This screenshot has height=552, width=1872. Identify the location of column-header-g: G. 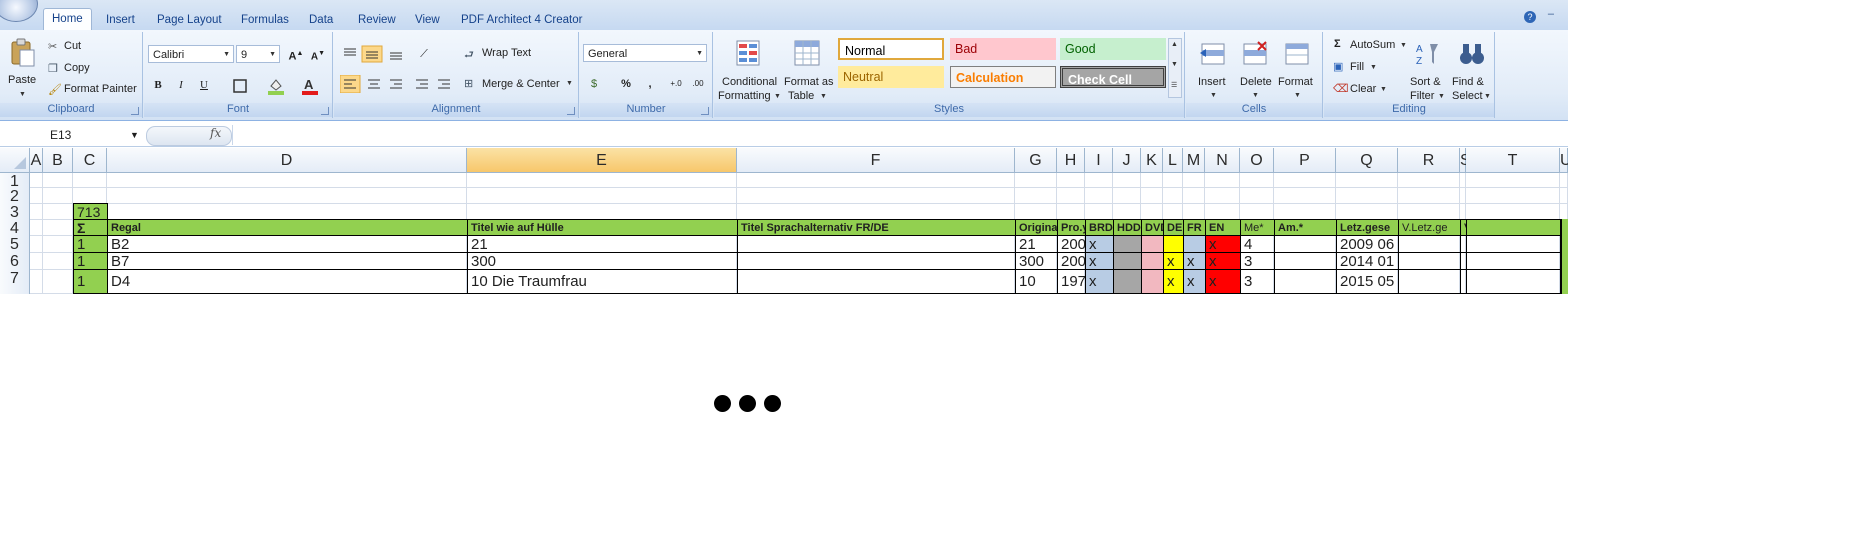
(1036, 160).